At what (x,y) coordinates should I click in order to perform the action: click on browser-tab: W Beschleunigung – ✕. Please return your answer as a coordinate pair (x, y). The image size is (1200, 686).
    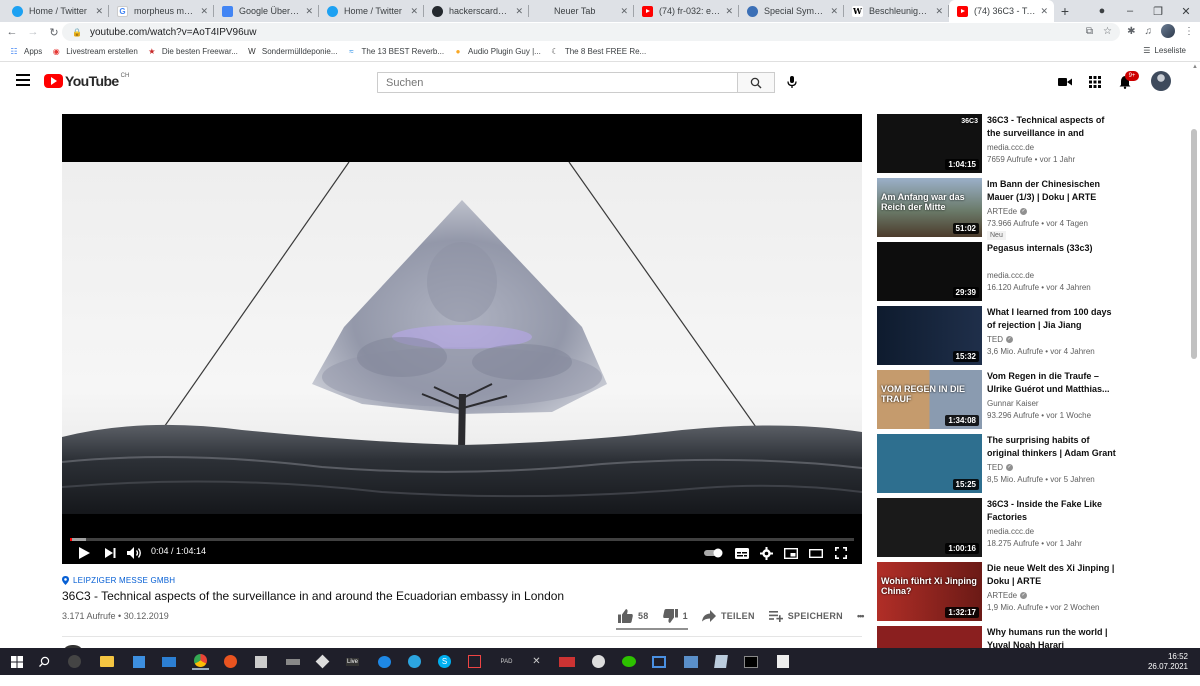
    Looking at the image, I should click on (896, 11).